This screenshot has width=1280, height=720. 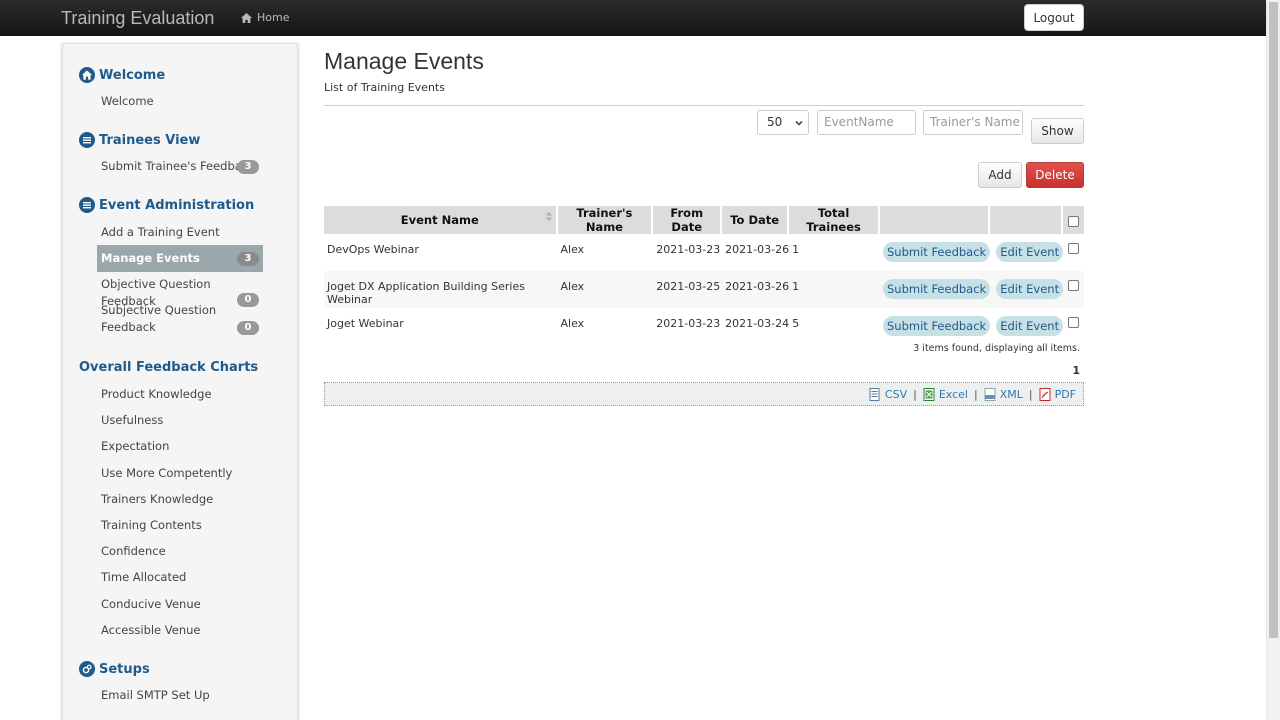 What do you see at coordinates (1045, 394) in the screenshot?
I see `pdf-file-icon` at bounding box center [1045, 394].